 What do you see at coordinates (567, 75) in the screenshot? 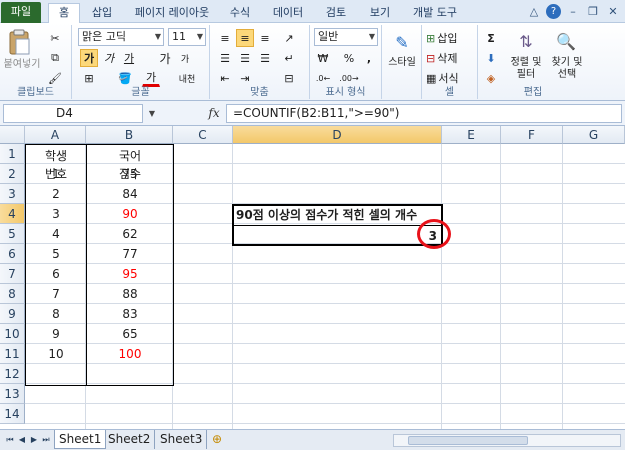
I see `find-select-label-2: 선택` at bounding box center [567, 75].